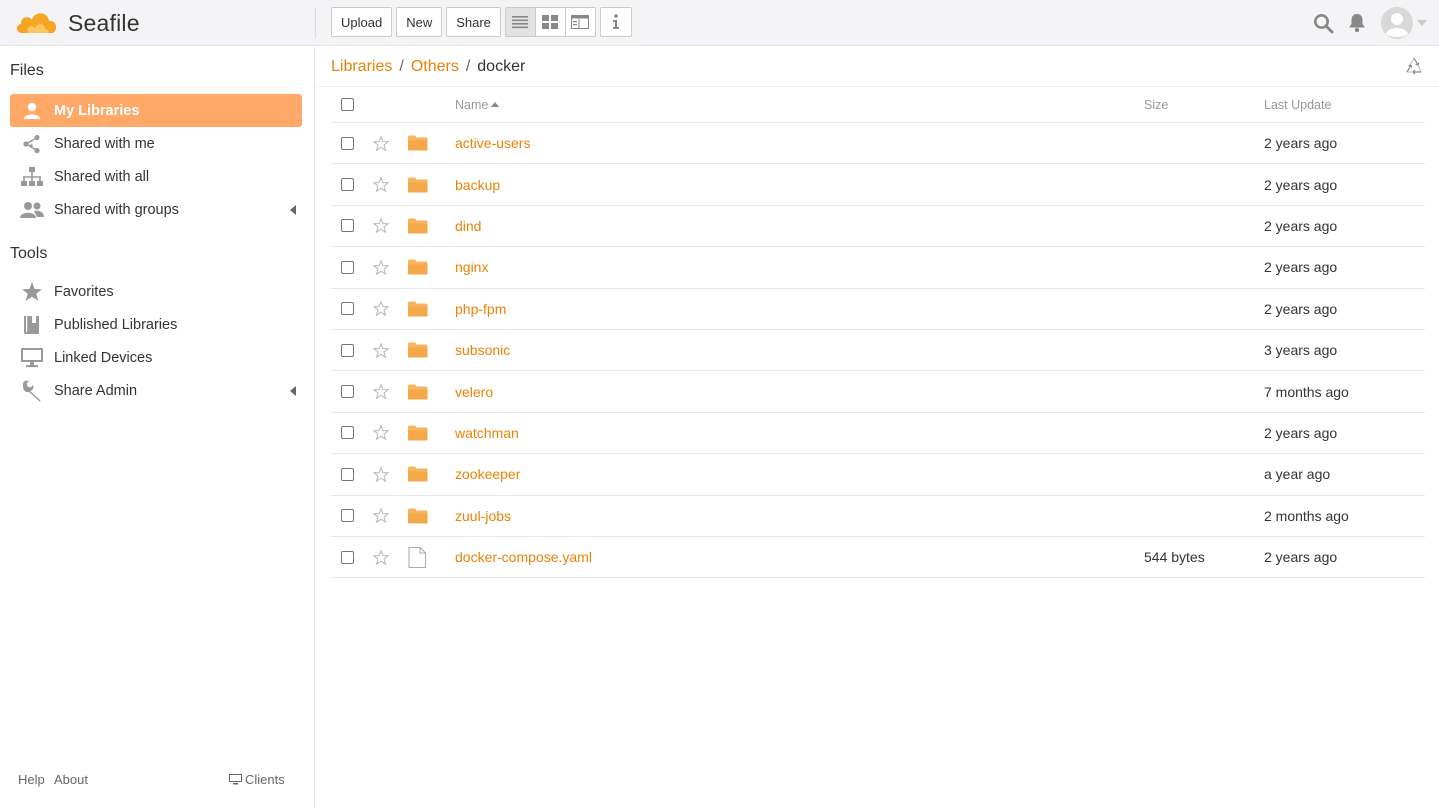 The image size is (1439, 808). I want to click on trash-button, so click(1414, 68).